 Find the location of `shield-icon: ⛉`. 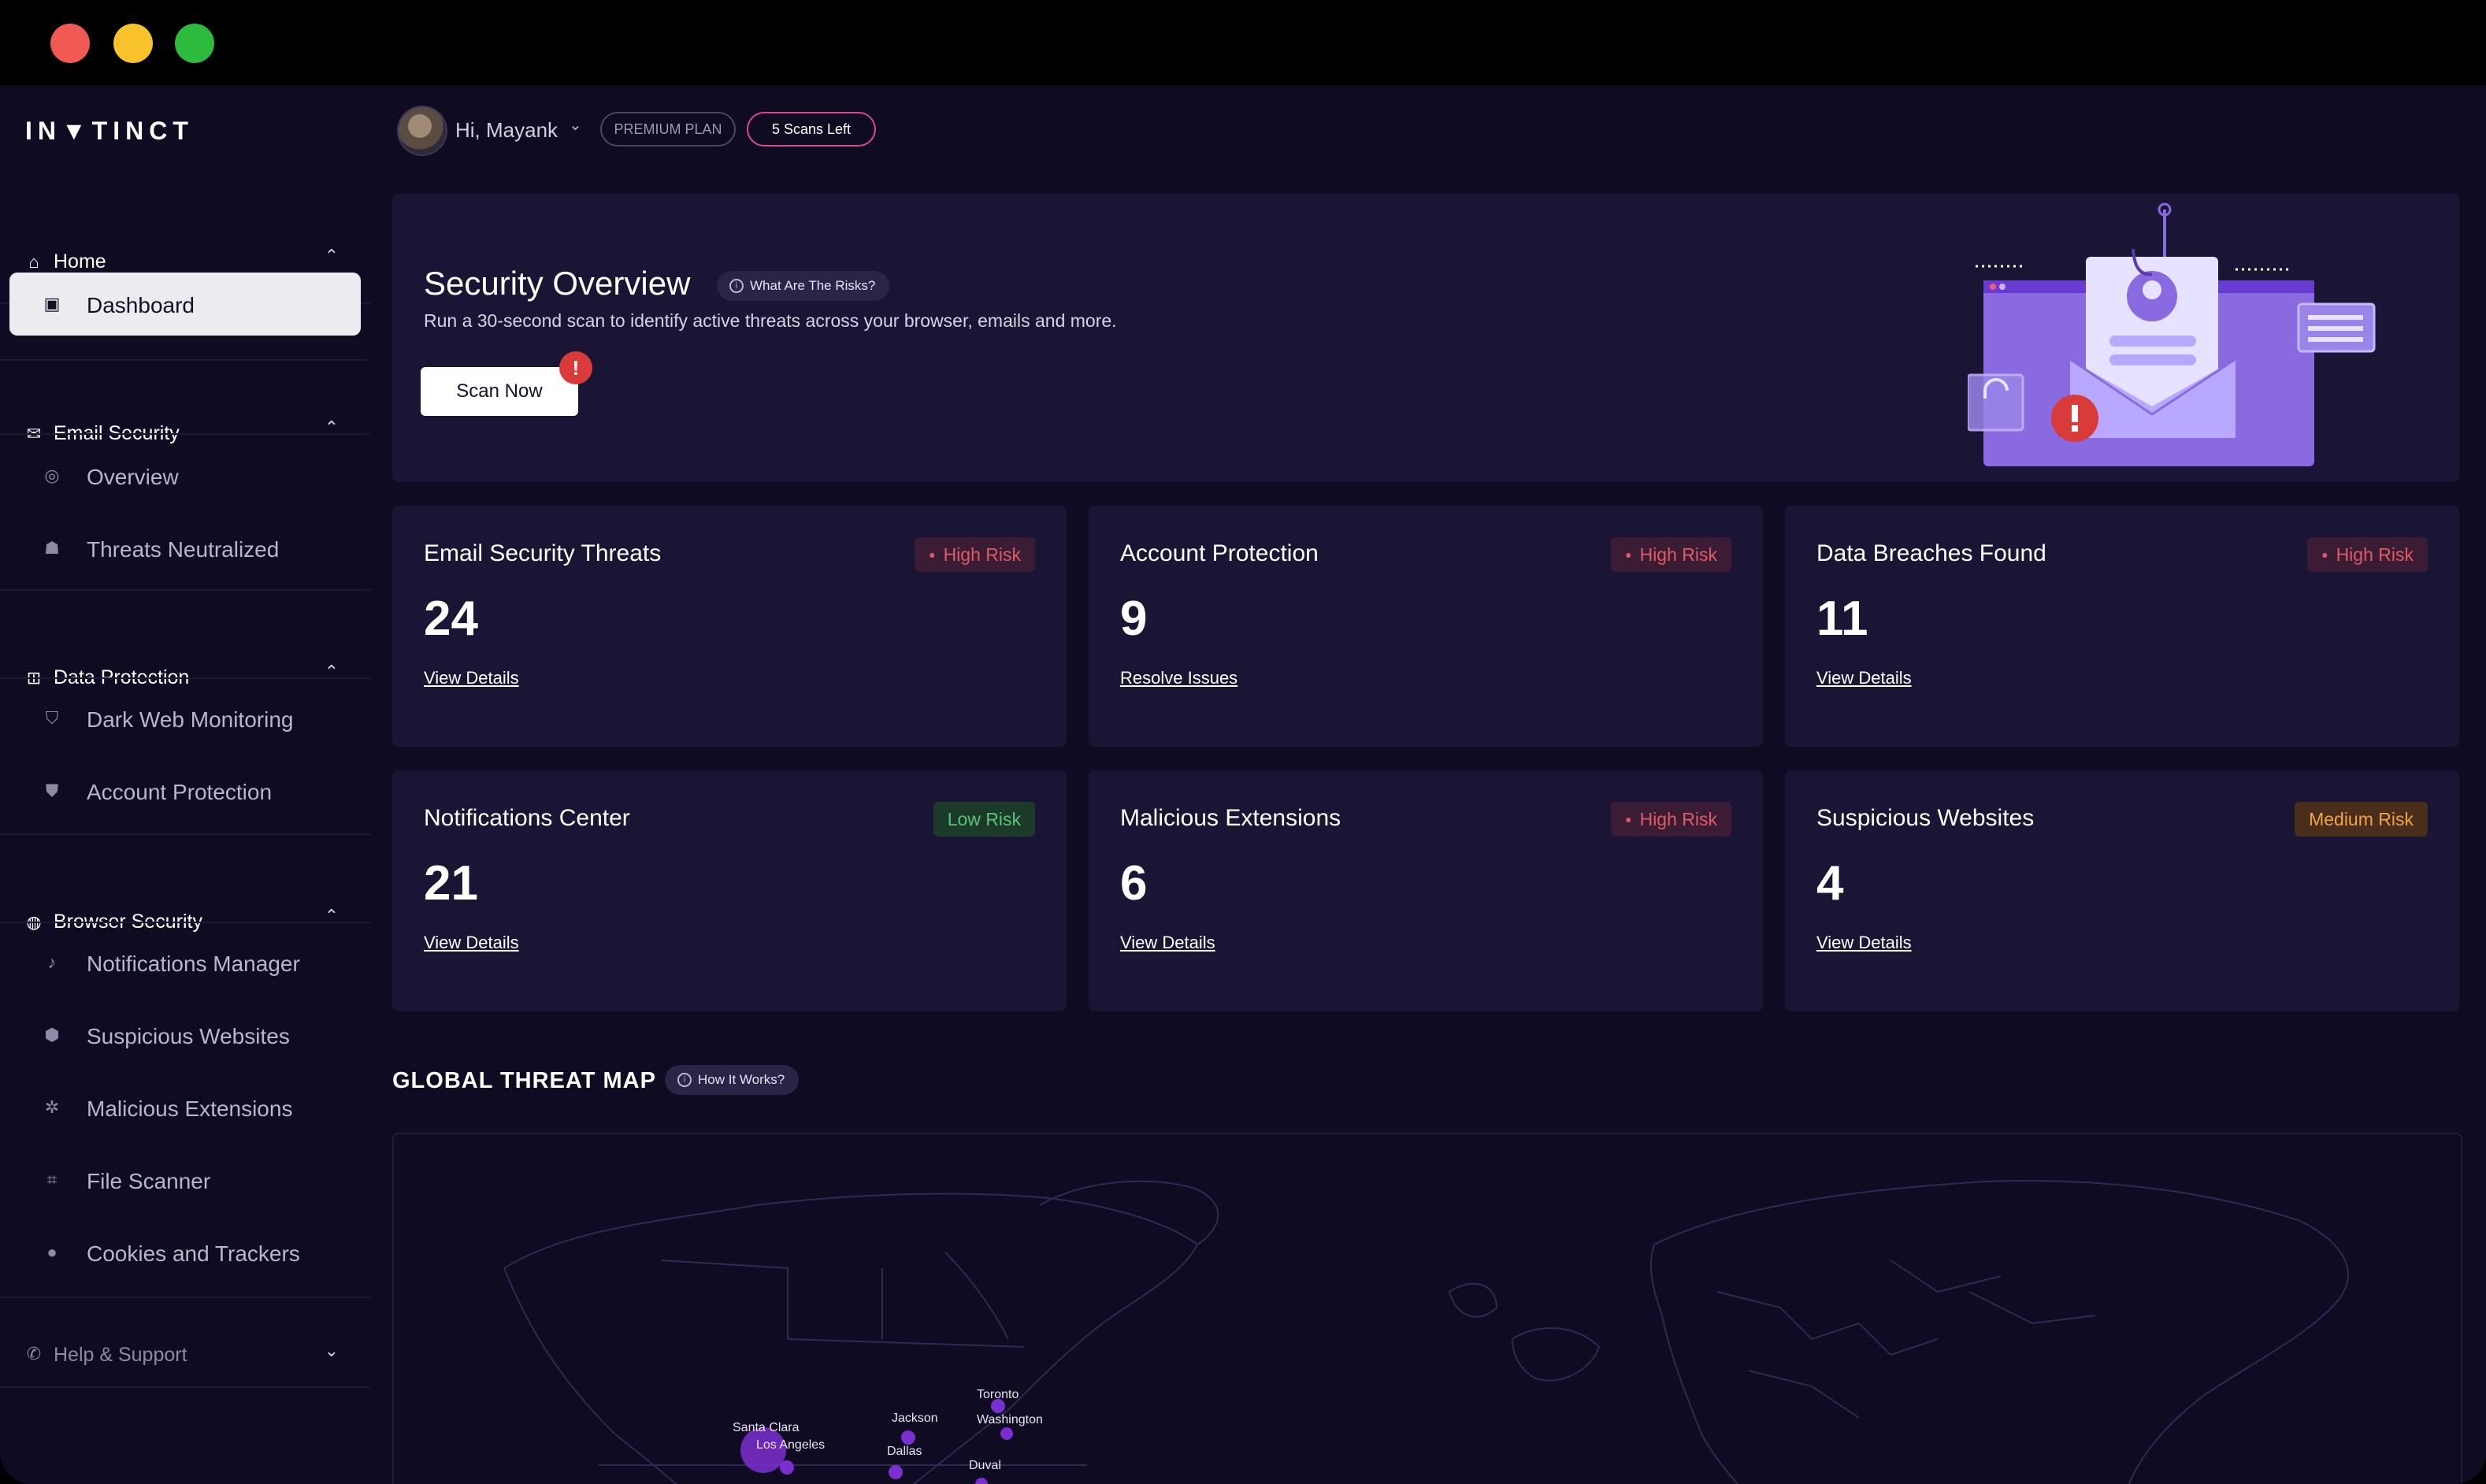

shield-icon: ⛉ is located at coordinates (52, 718).